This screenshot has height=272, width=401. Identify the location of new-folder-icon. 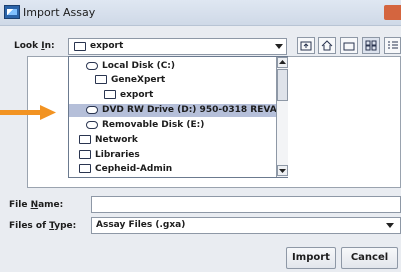
(349, 46).